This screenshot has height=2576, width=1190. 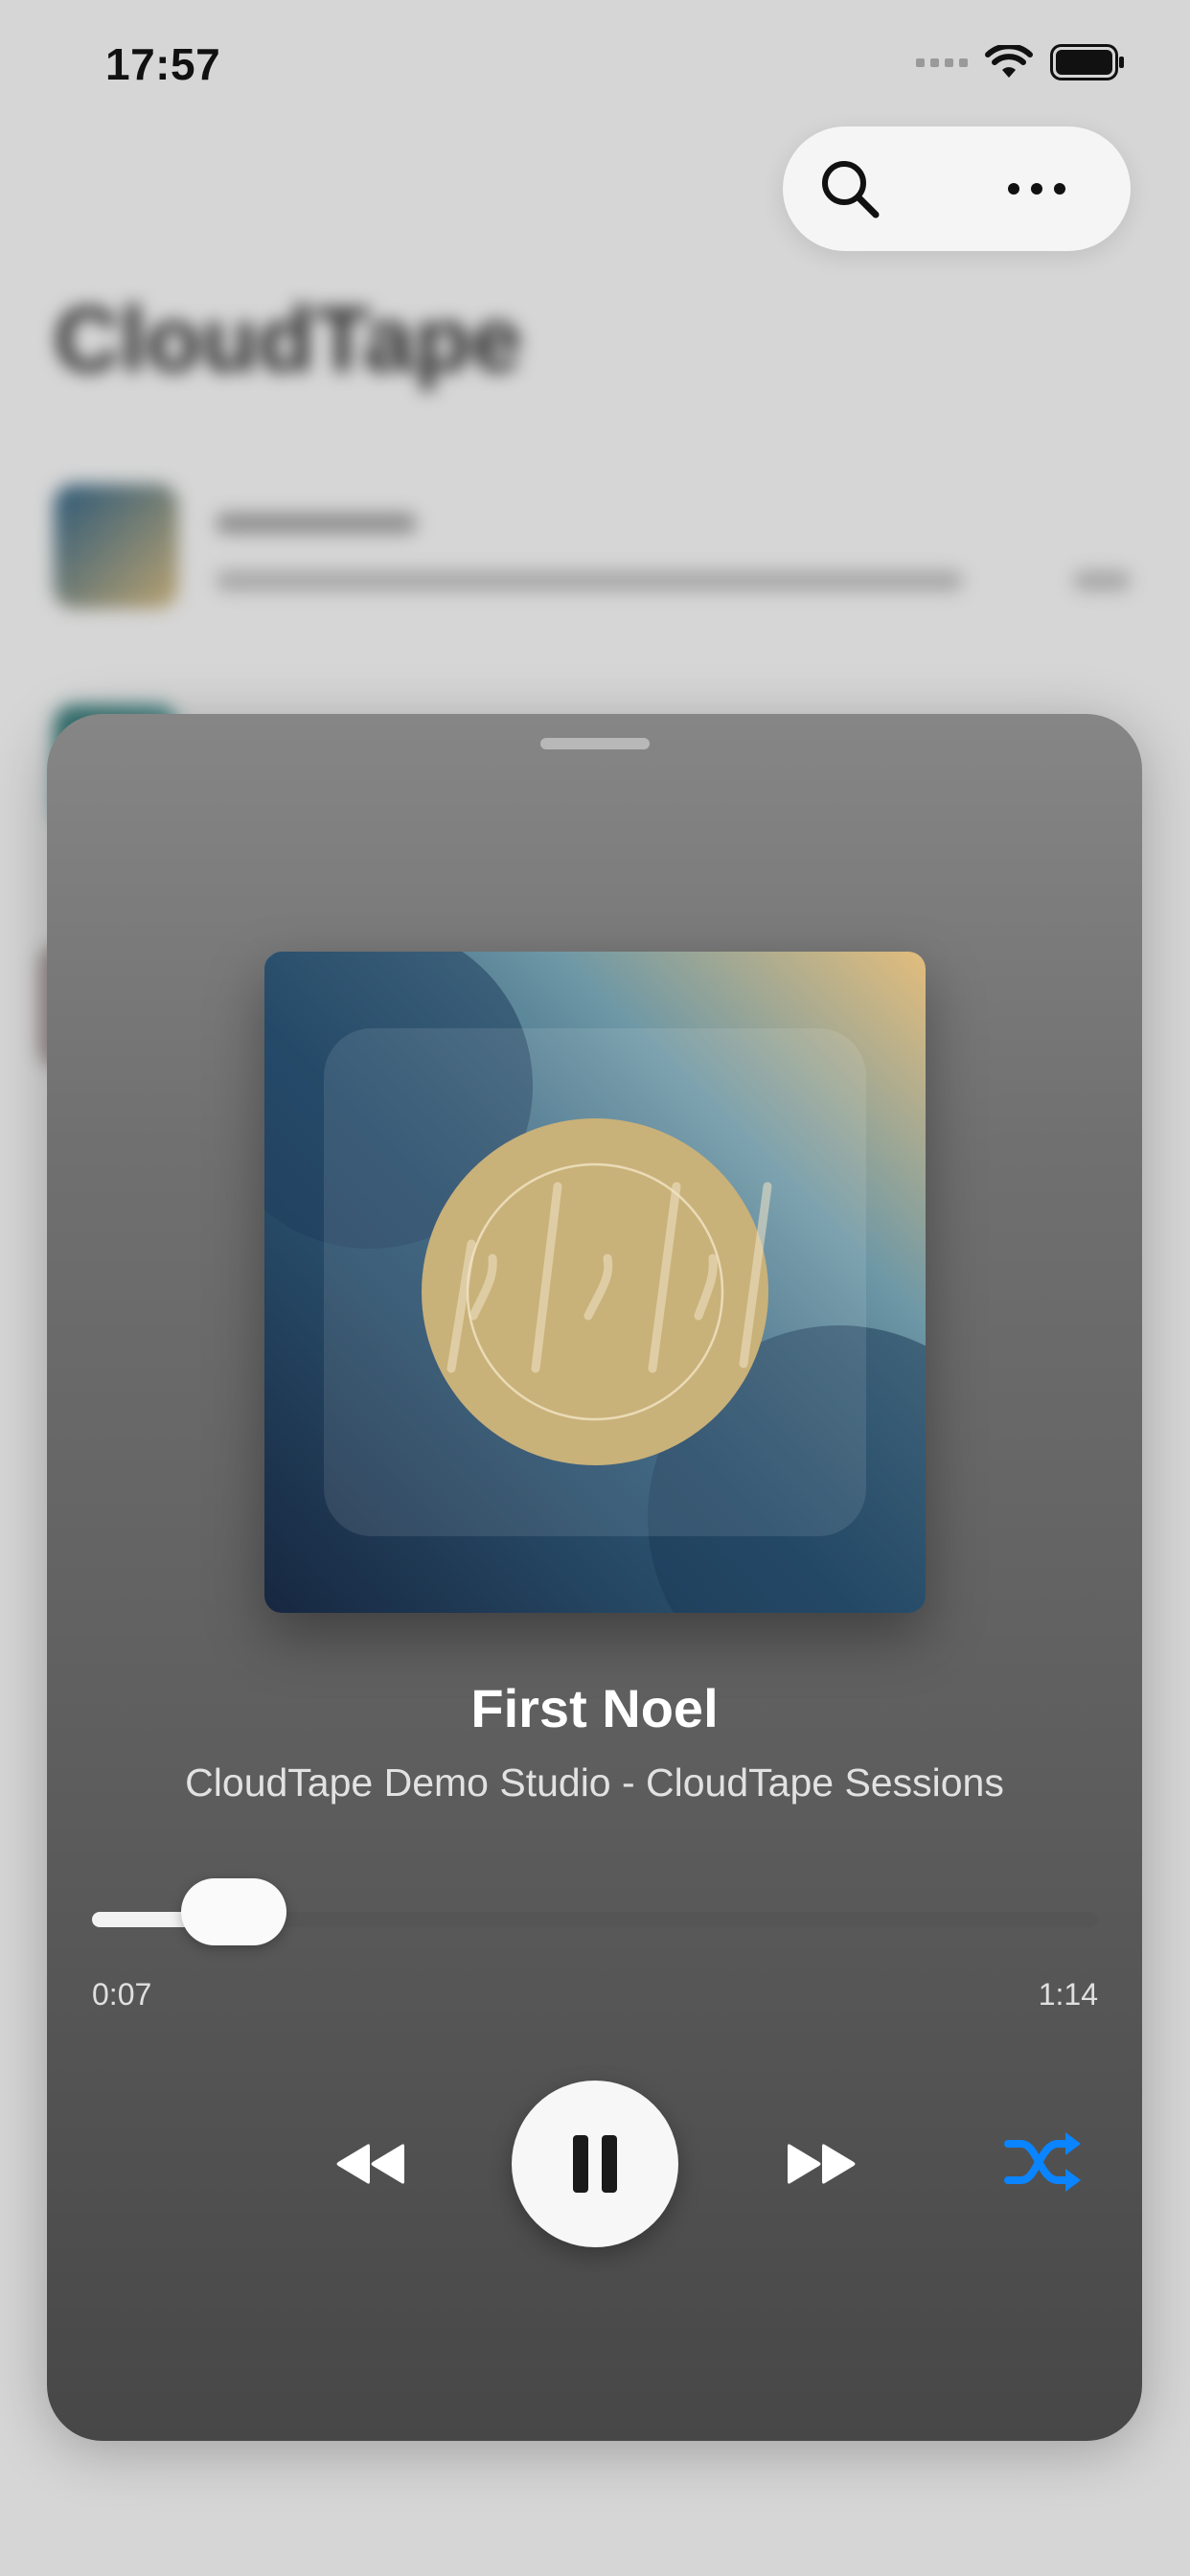 I want to click on album-artwork, so click(x=595, y=1282).